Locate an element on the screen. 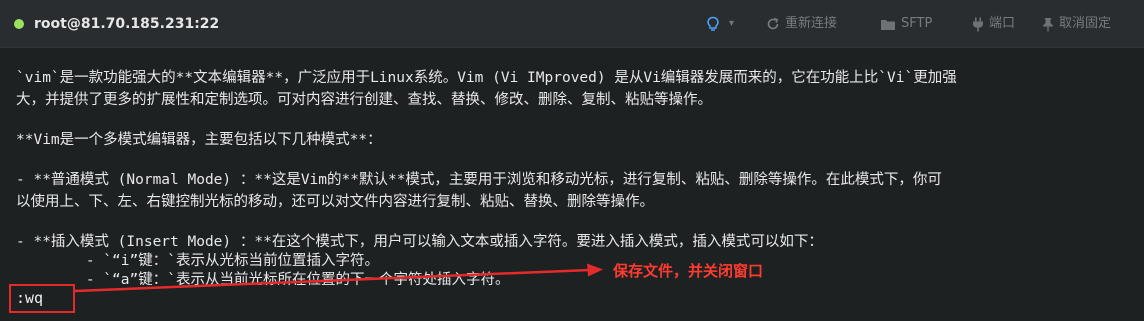  terminal-line: - `“a”键：`表示从当前光标所在位置的下一个字符处插入字符。 is located at coordinates (263, 280).